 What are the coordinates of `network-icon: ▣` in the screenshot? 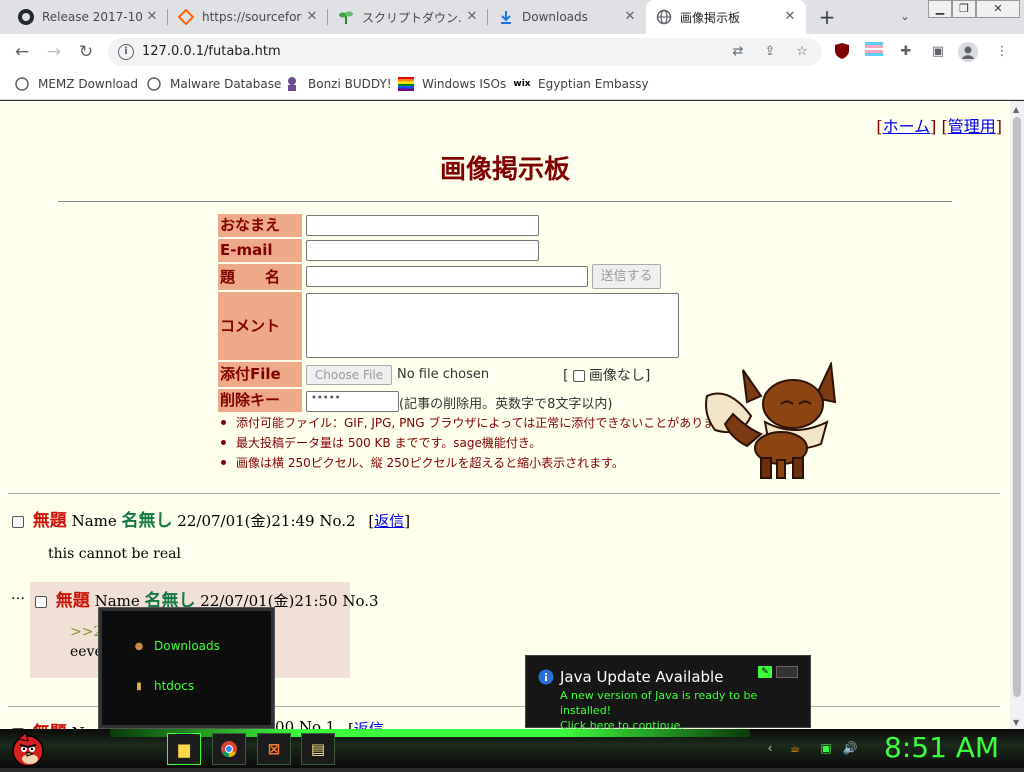 It's located at (826, 748).